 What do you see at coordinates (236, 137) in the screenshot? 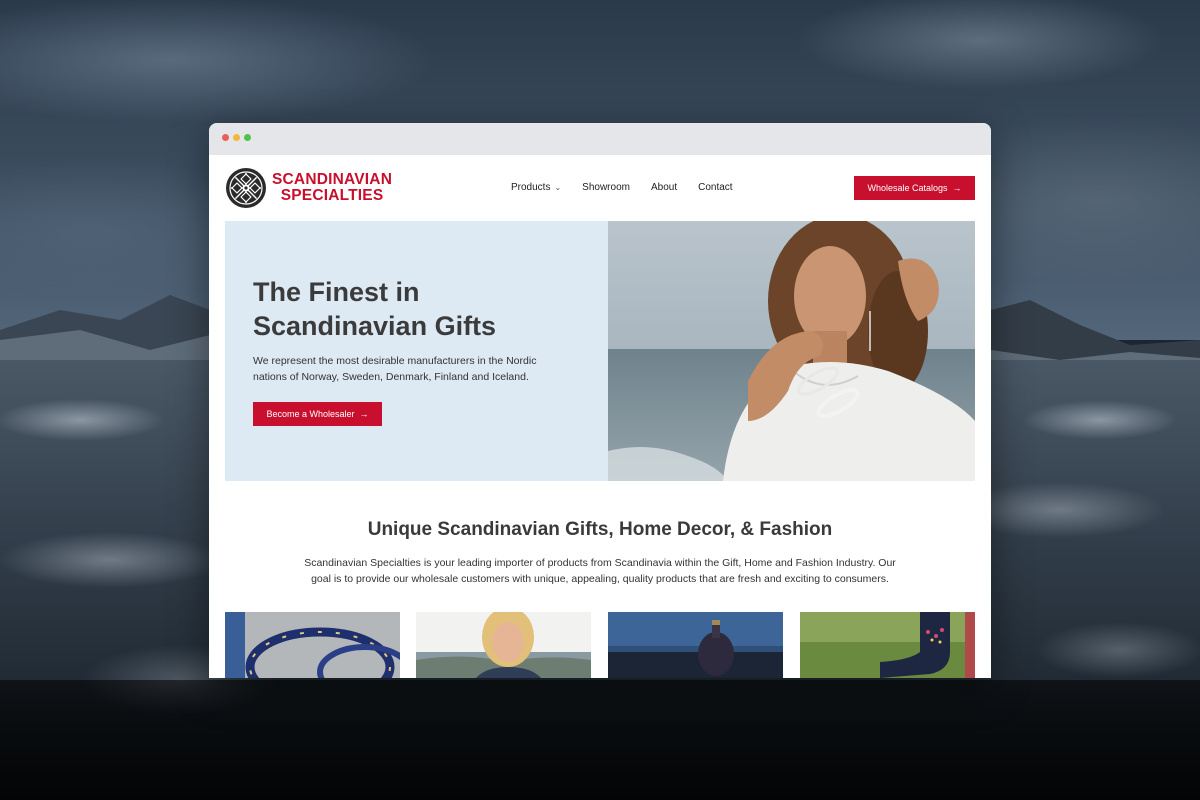
I see `minimize-window-dot` at bounding box center [236, 137].